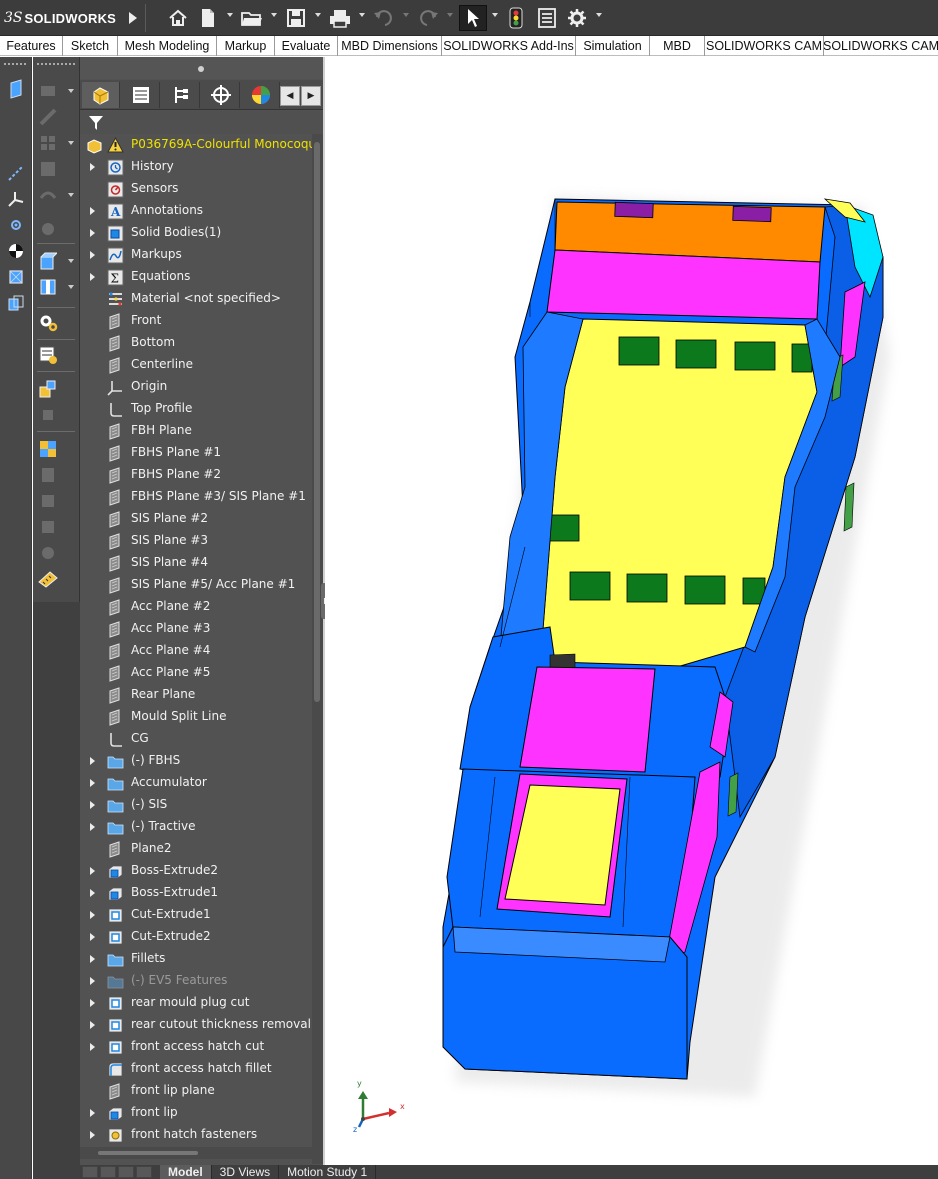 This screenshot has width=938, height=1179. I want to click on tree-item: Acc Plane #4, so click(196, 651).